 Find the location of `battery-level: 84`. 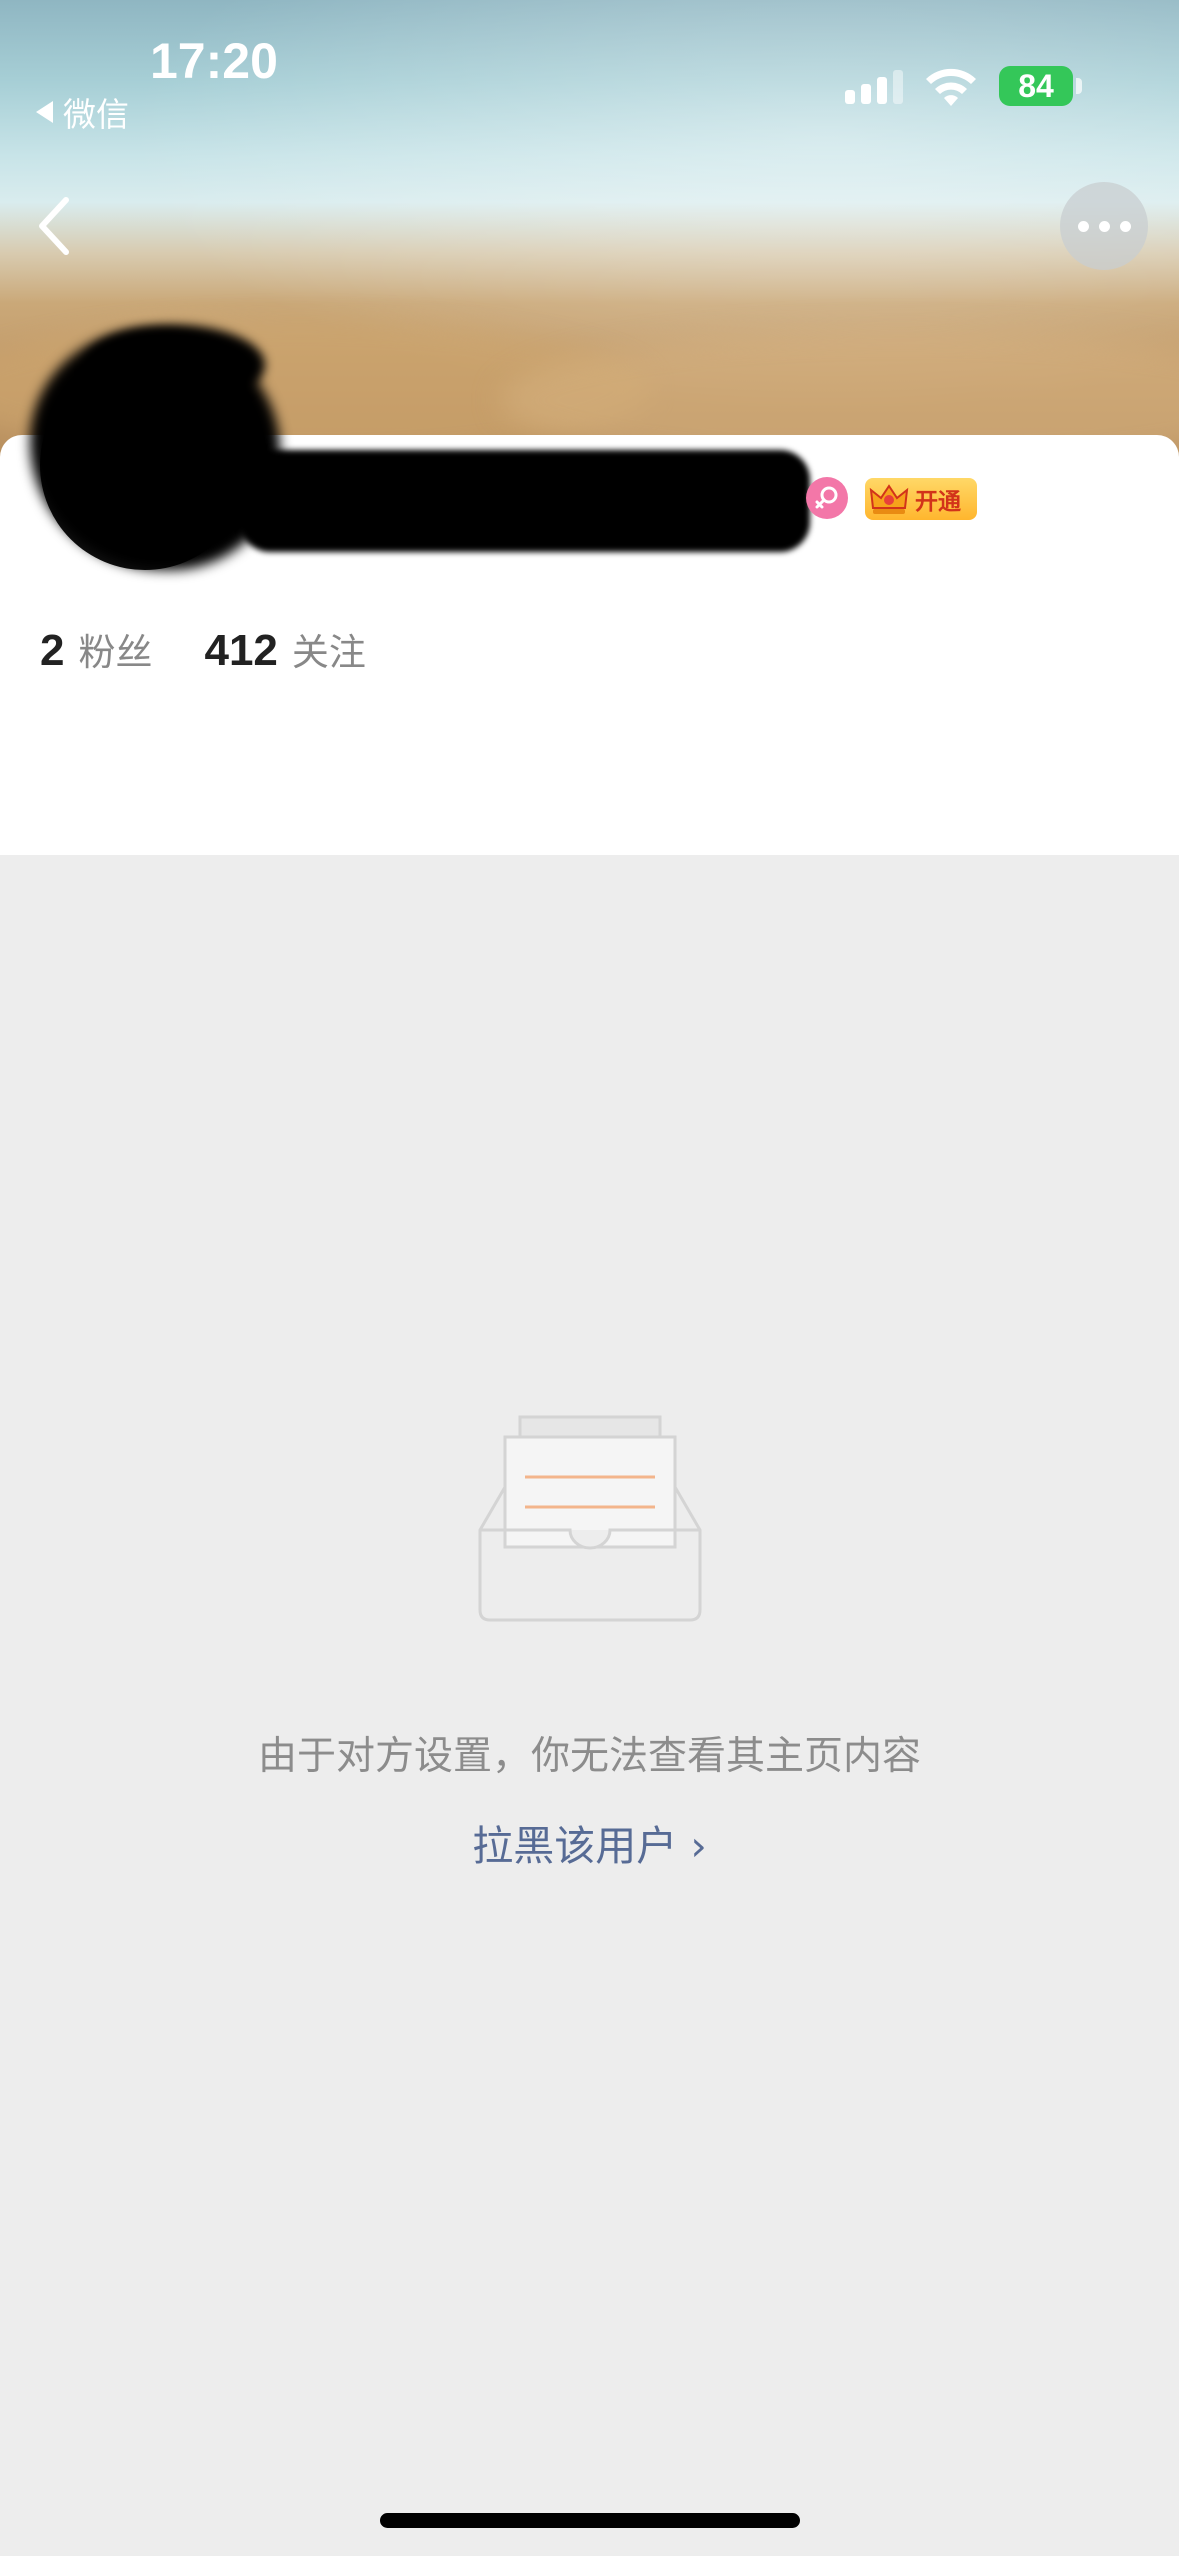

battery-level: 84 is located at coordinates (1036, 85).